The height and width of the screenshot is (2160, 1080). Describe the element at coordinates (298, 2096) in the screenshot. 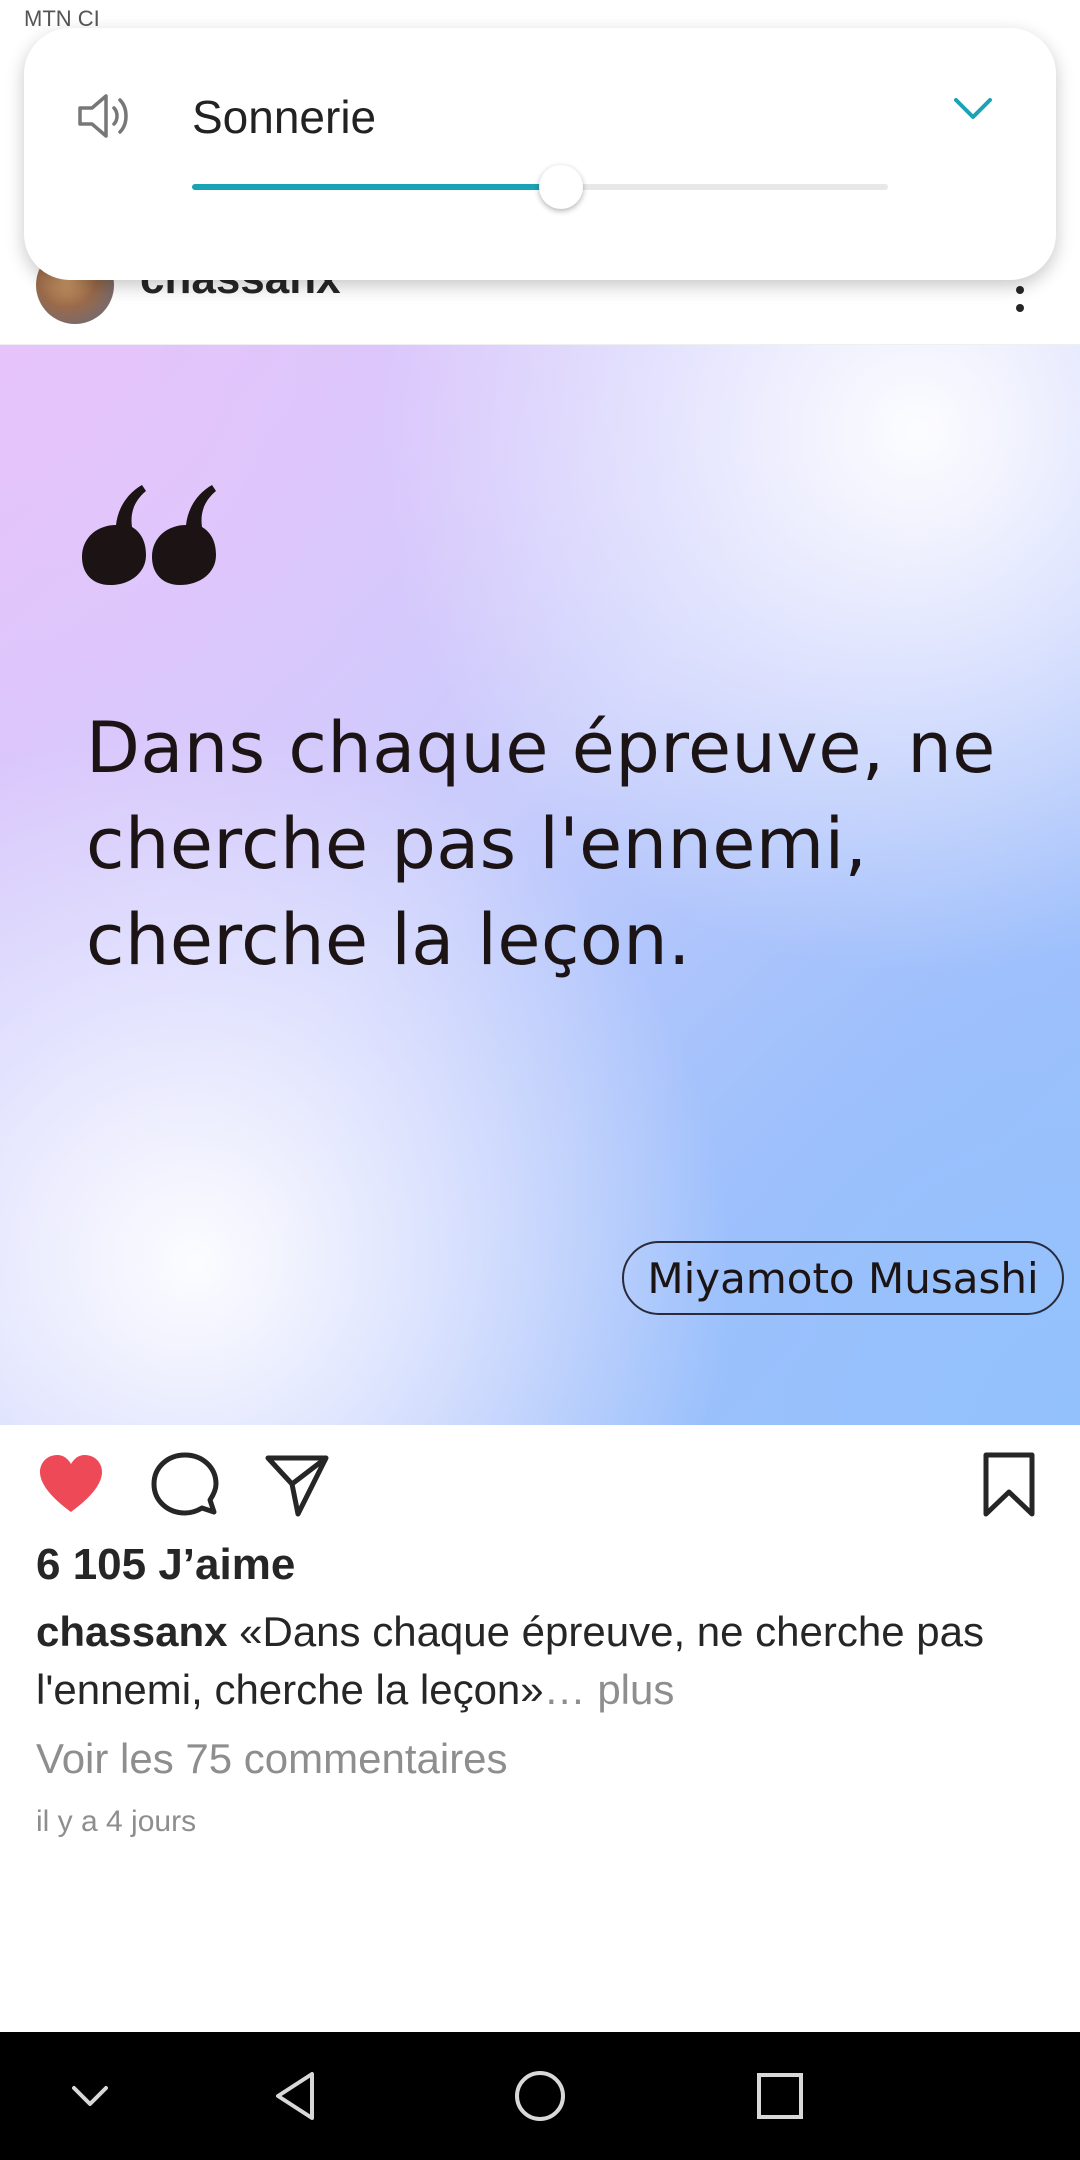

I see `back-icon` at that location.